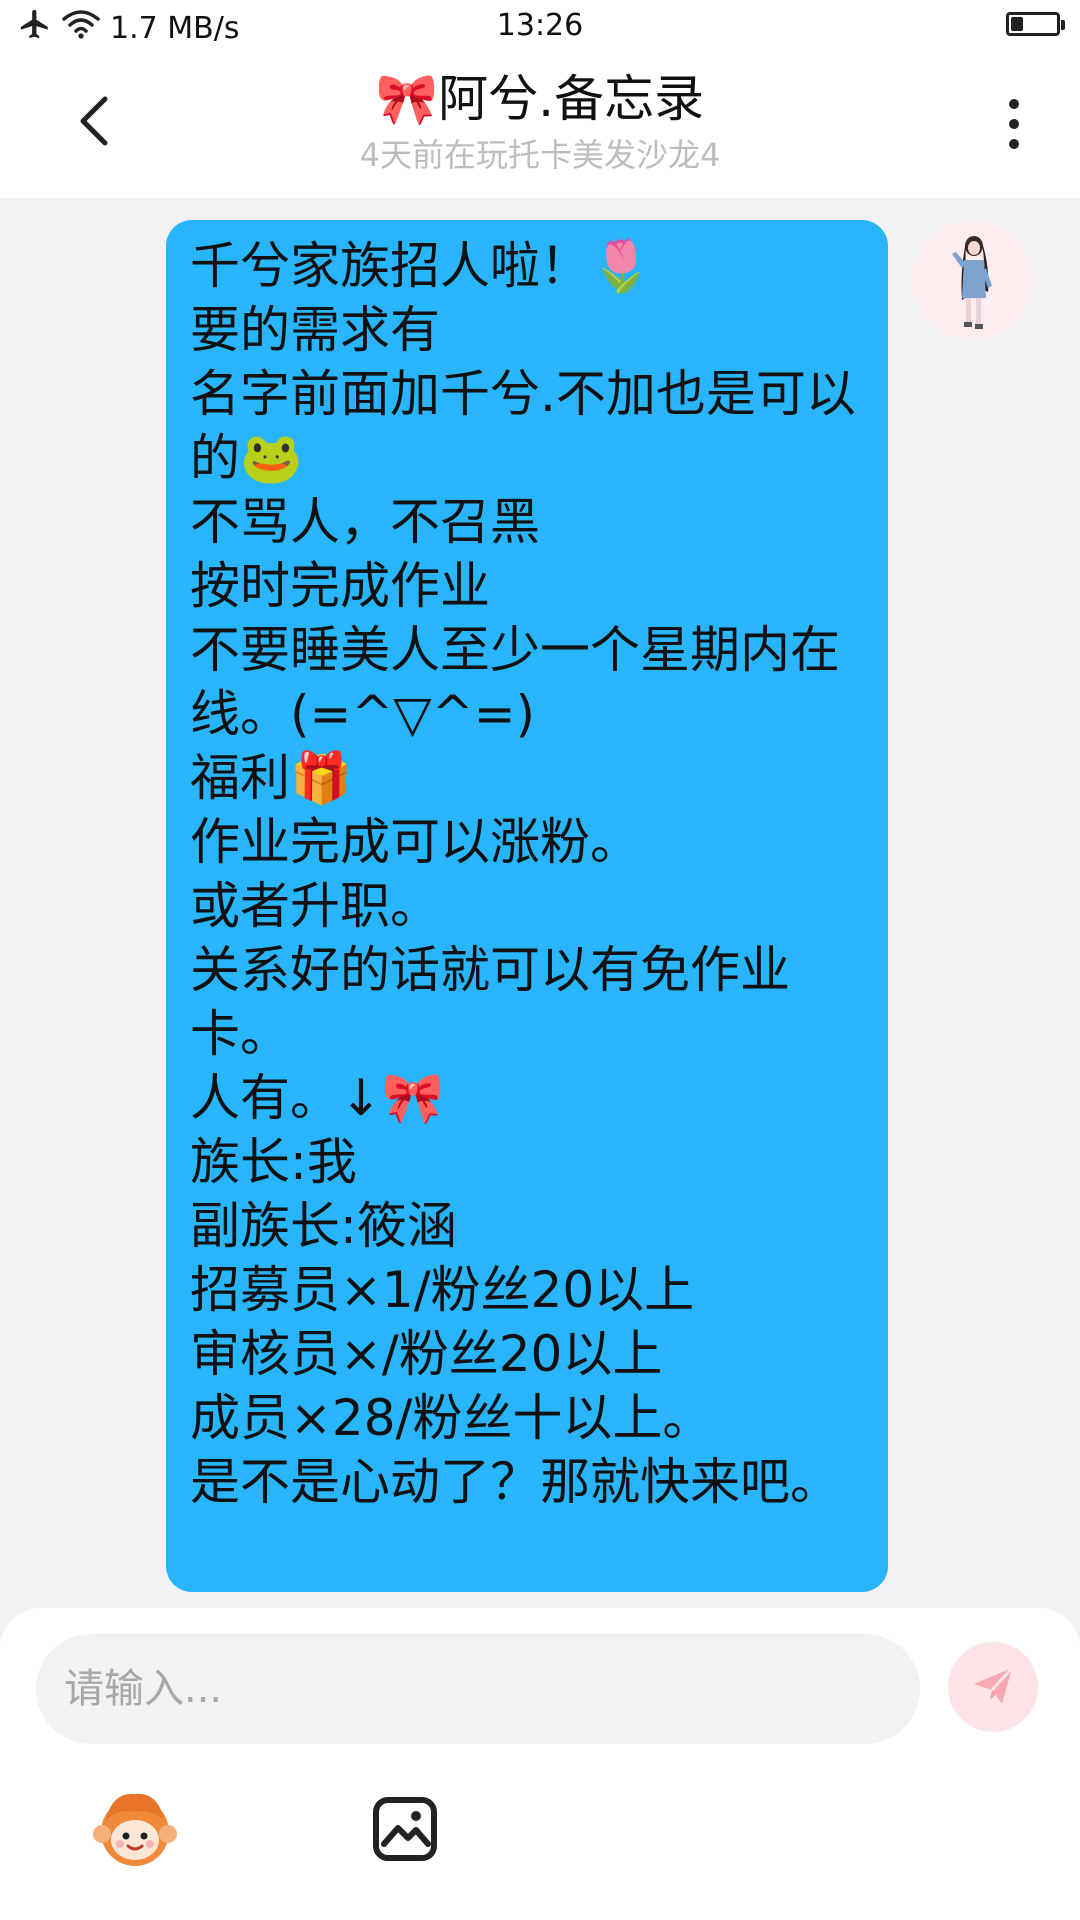 The height and width of the screenshot is (1920, 1080). Describe the element at coordinates (478, 1689) in the screenshot. I see `message-input` at that location.